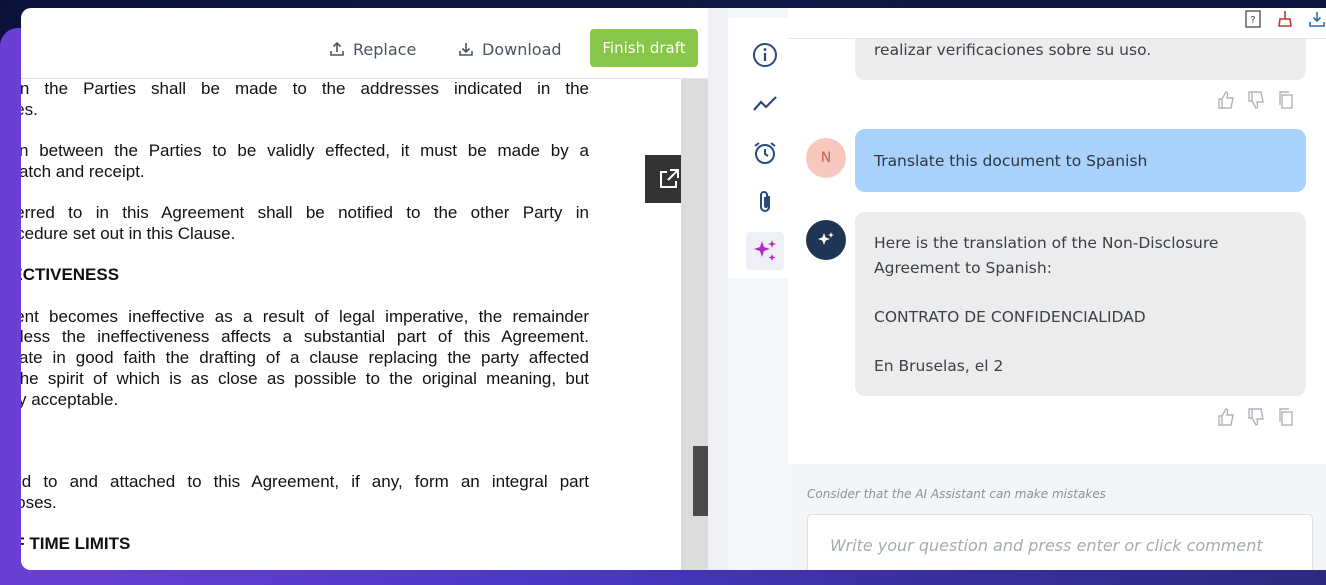 This screenshot has width=1326, height=585. Describe the element at coordinates (70, 399) in the screenshot. I see `document-text-line: ally acceptable.` at that location.